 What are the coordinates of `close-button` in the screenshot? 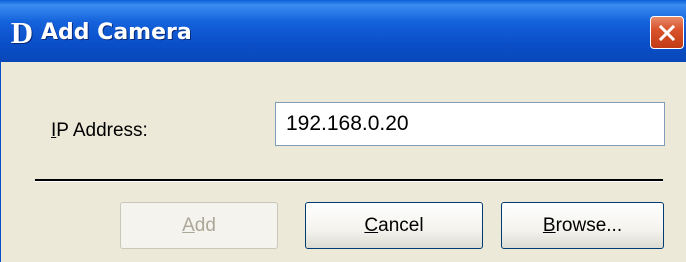 It's located at (667, 32).